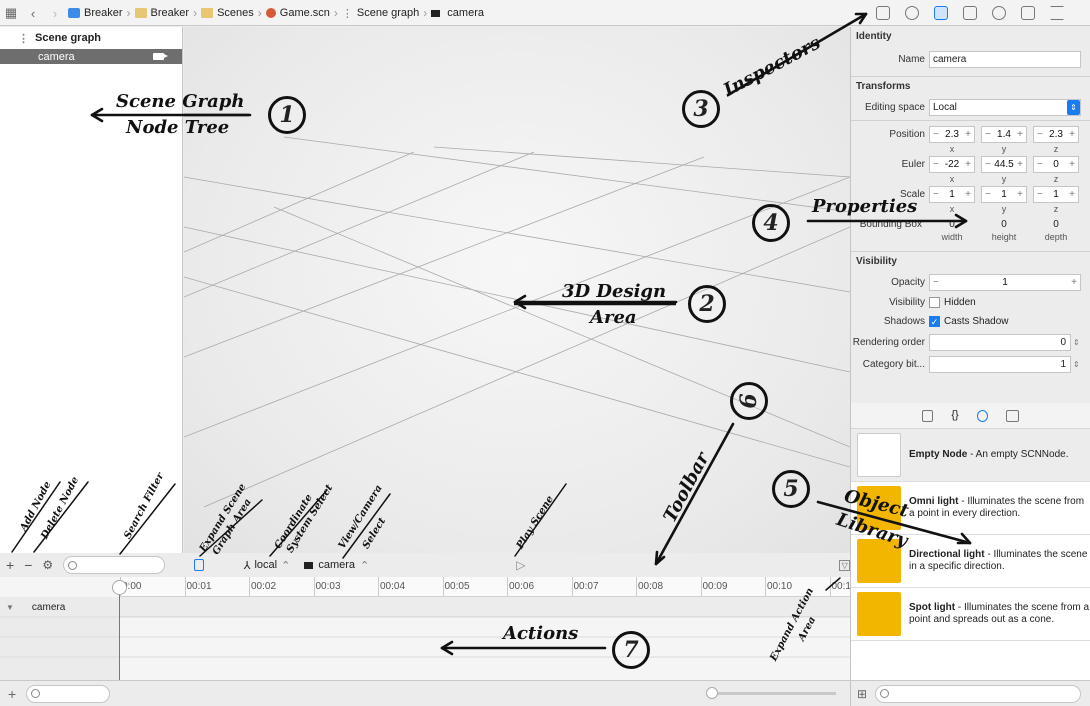 The image size is (1090, 706). What do you see at coordinates (28, 565) in the screenshot?
I see `delete-node-button: −` at bounding box center [28, 565].